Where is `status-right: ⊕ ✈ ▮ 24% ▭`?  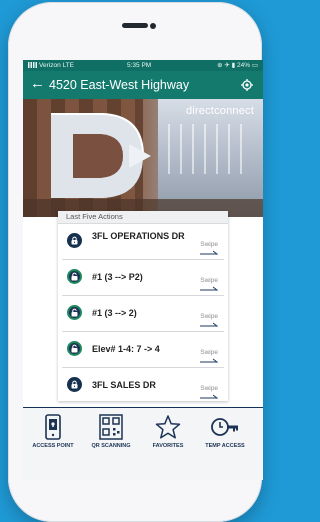 status-right: ⊕ ✈ ▮ 24% ▭ is located at coordinates (237, 65).